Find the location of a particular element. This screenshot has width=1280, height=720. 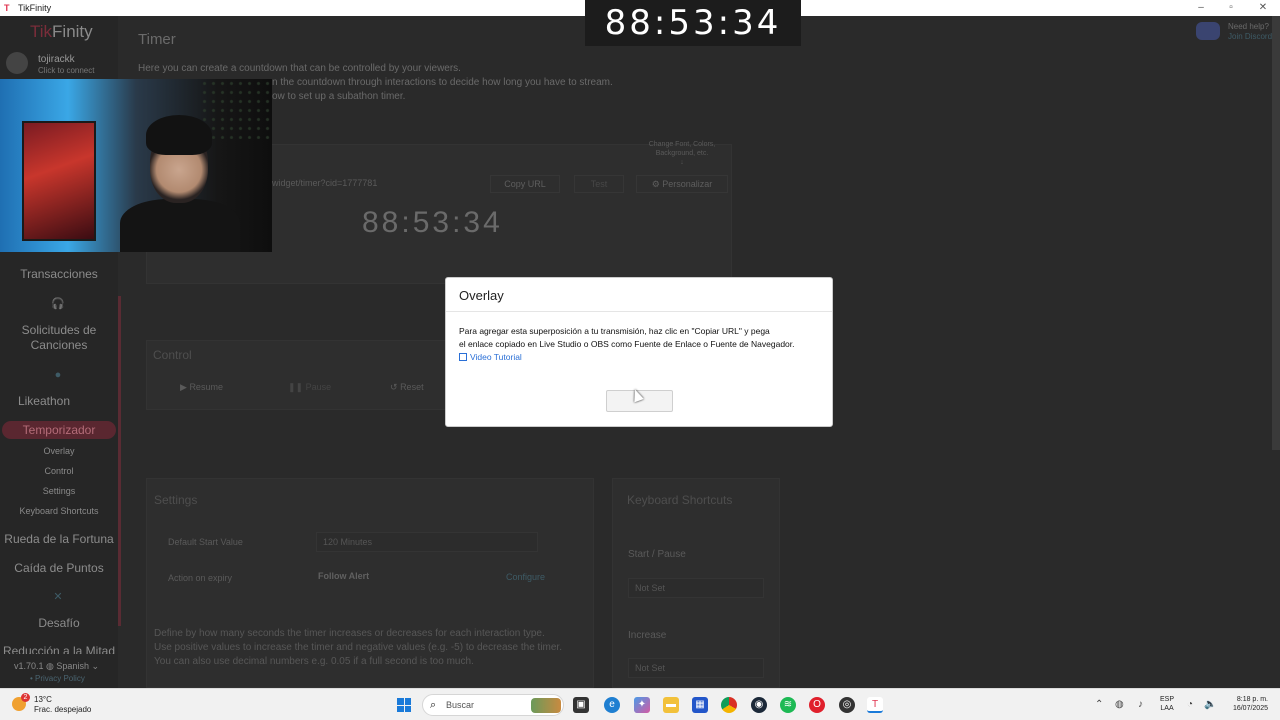

file-explorer-icon: ▬ is located at coordinates (671, 705).